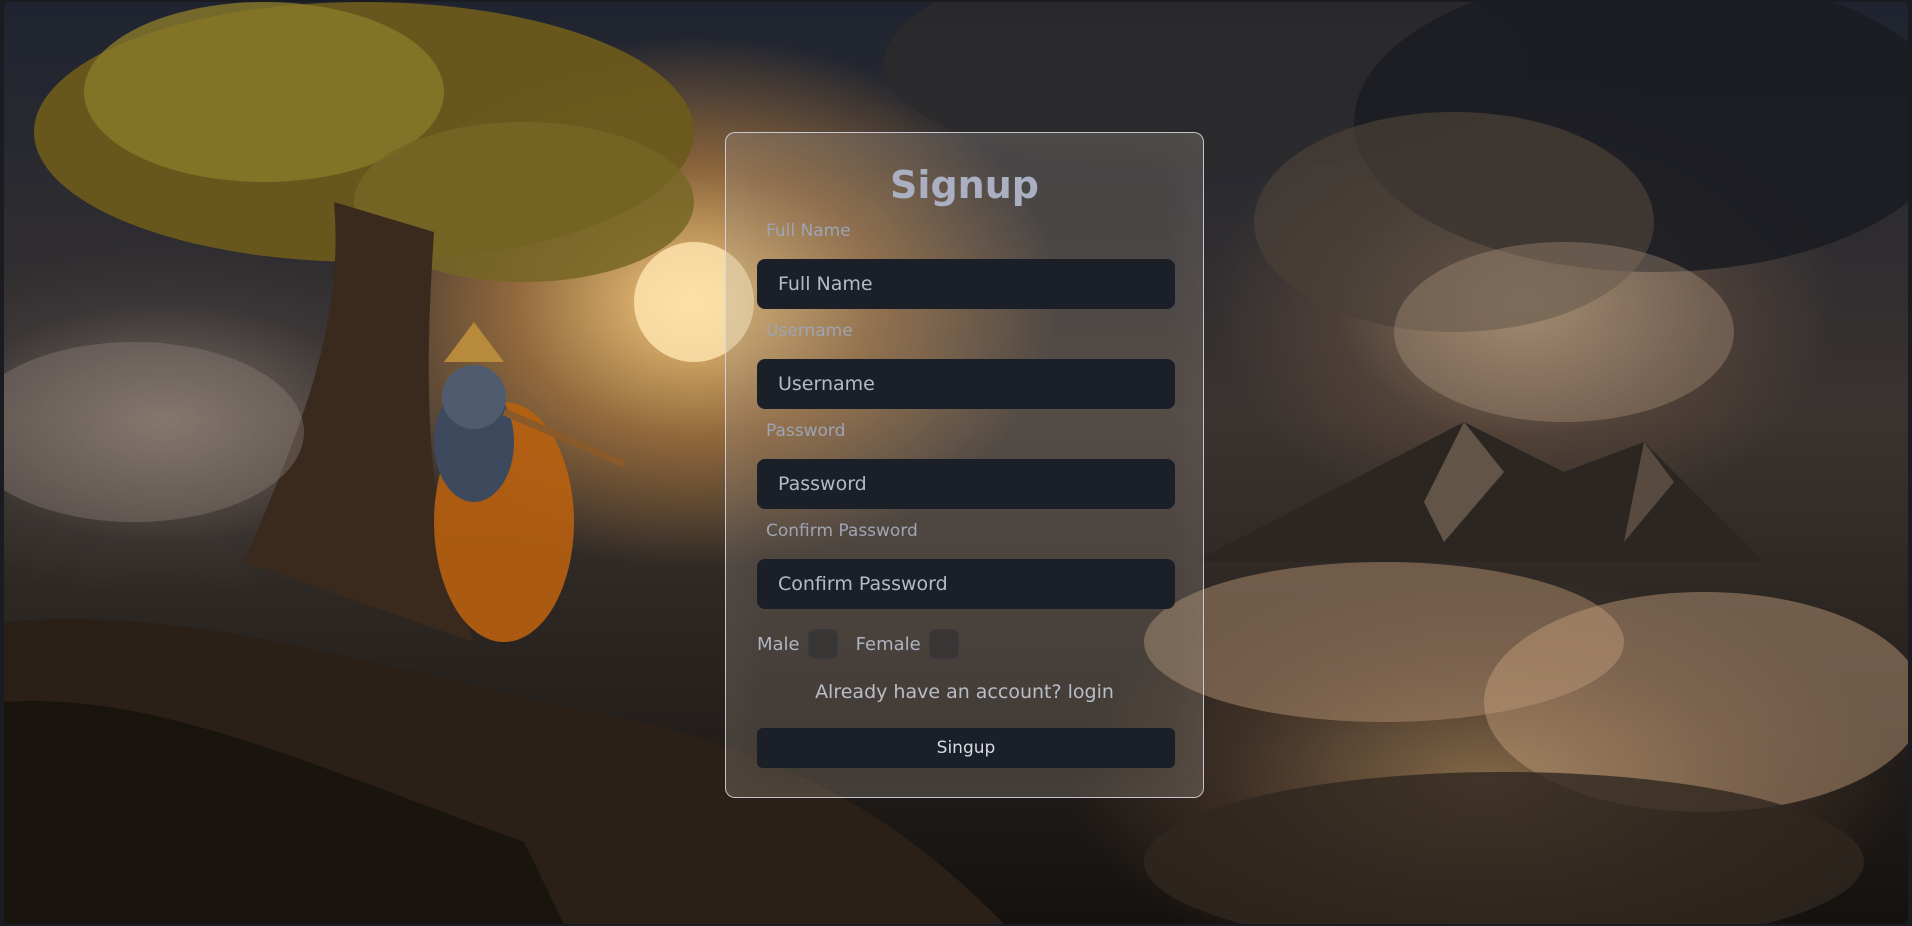 The height and width of the screenshot is (926, 1912). I want to click on password-input, so click(966, 484).